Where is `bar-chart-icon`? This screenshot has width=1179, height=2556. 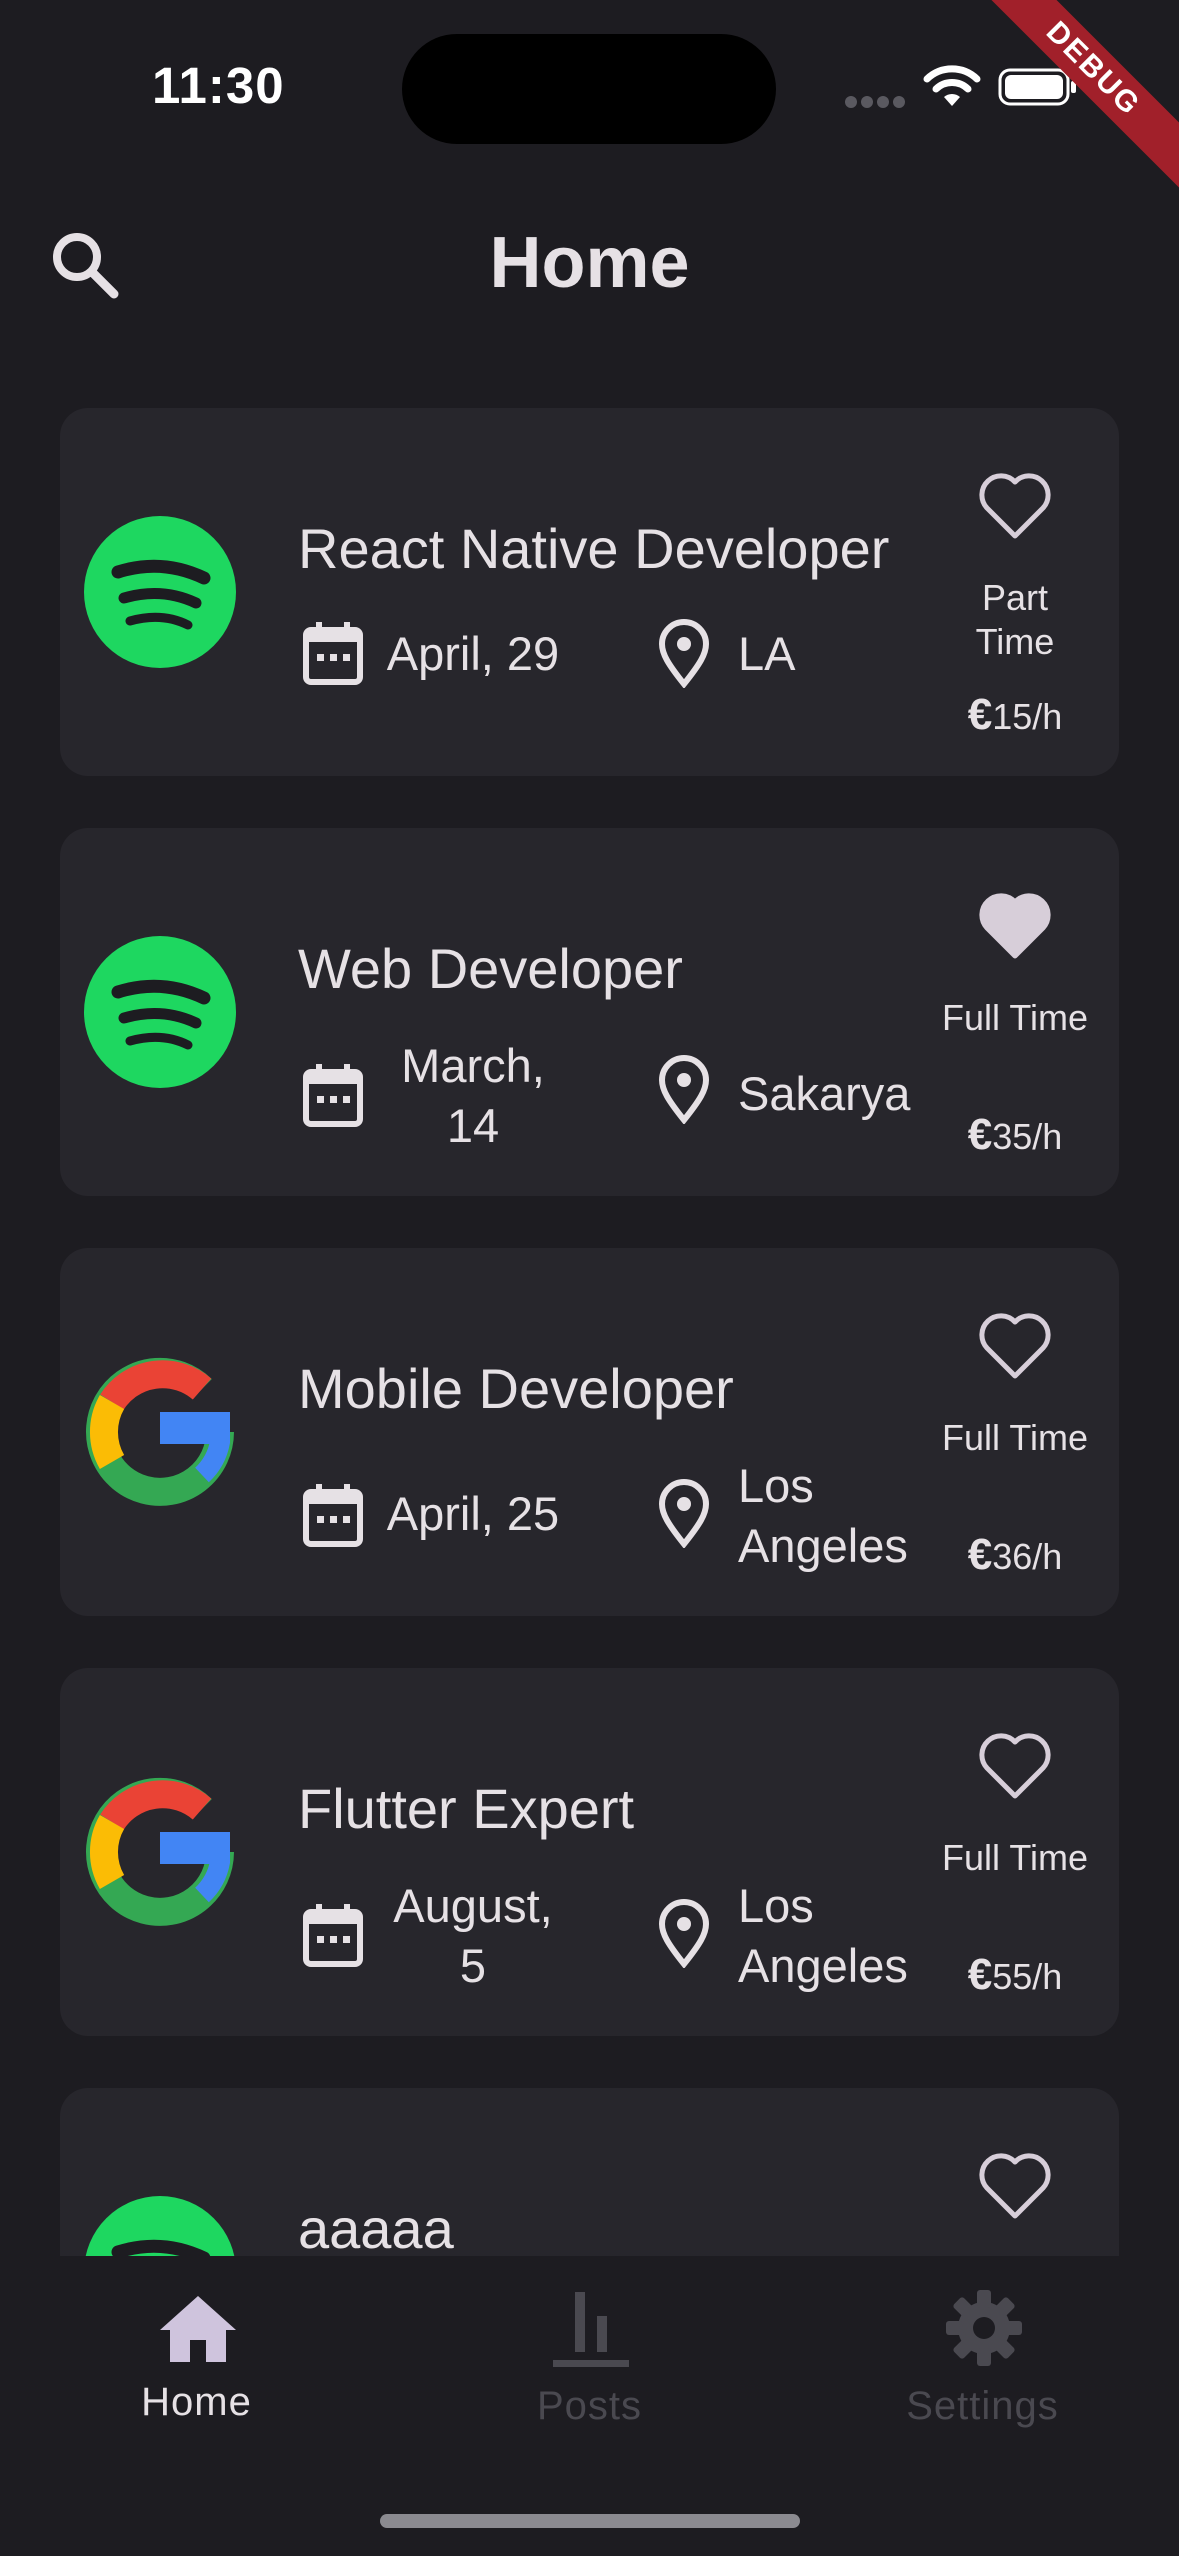
bar-chart-icon is located at coordinates (591, 2329).